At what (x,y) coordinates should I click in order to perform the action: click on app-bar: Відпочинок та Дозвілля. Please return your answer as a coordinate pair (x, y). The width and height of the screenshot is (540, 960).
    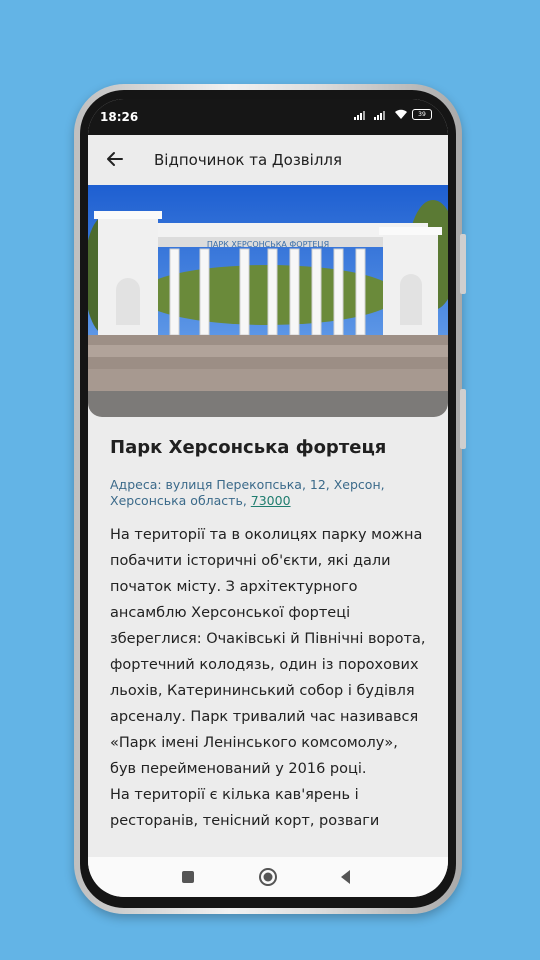
    Looking at the image, I should click on (268, 160).